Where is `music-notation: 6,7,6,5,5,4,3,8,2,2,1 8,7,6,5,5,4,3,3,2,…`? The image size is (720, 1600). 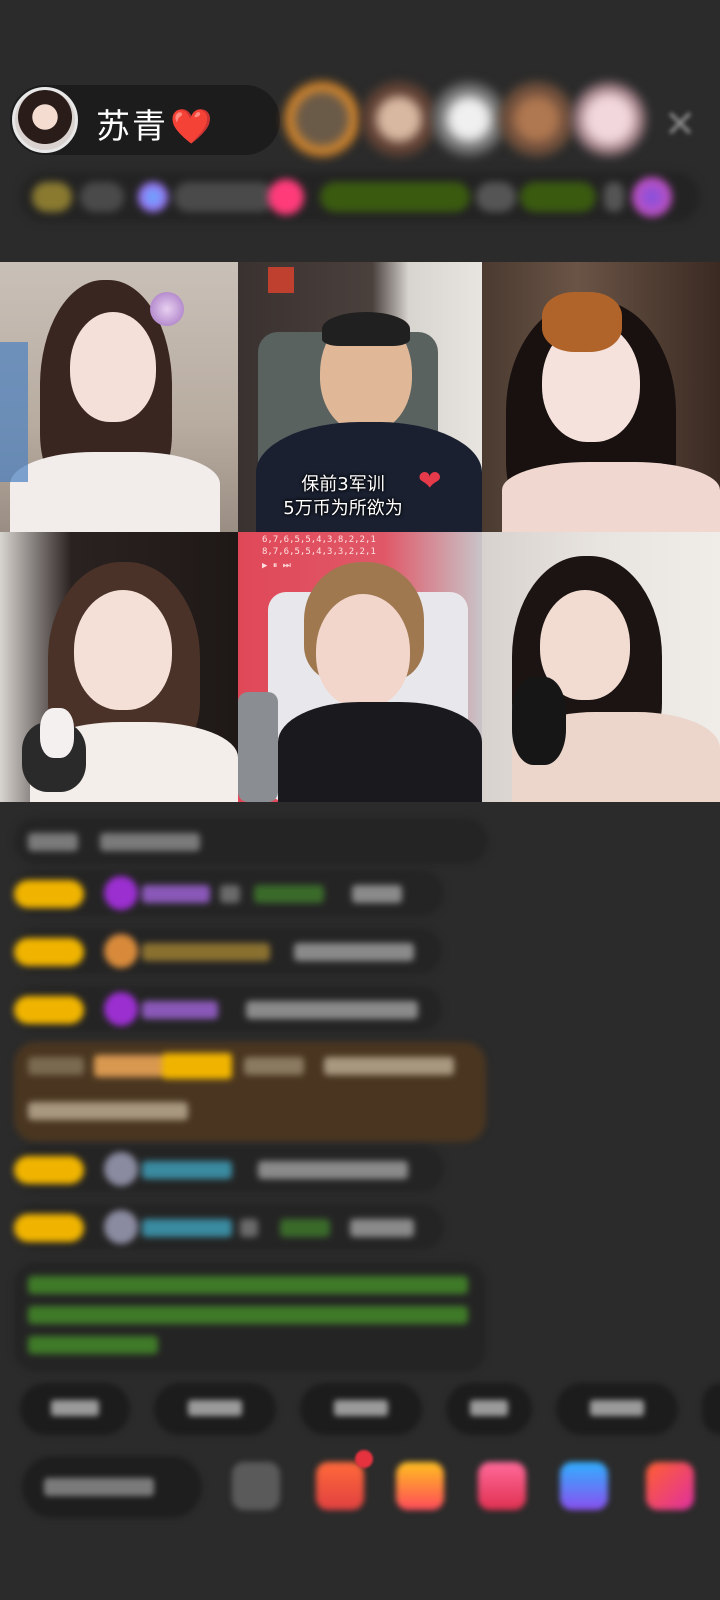
music-notation: 6,7,6,5,5,4,3,8,2,2,1 8,7,6,5,5,4,3,3,2,… is located at coordinates (319, 553).